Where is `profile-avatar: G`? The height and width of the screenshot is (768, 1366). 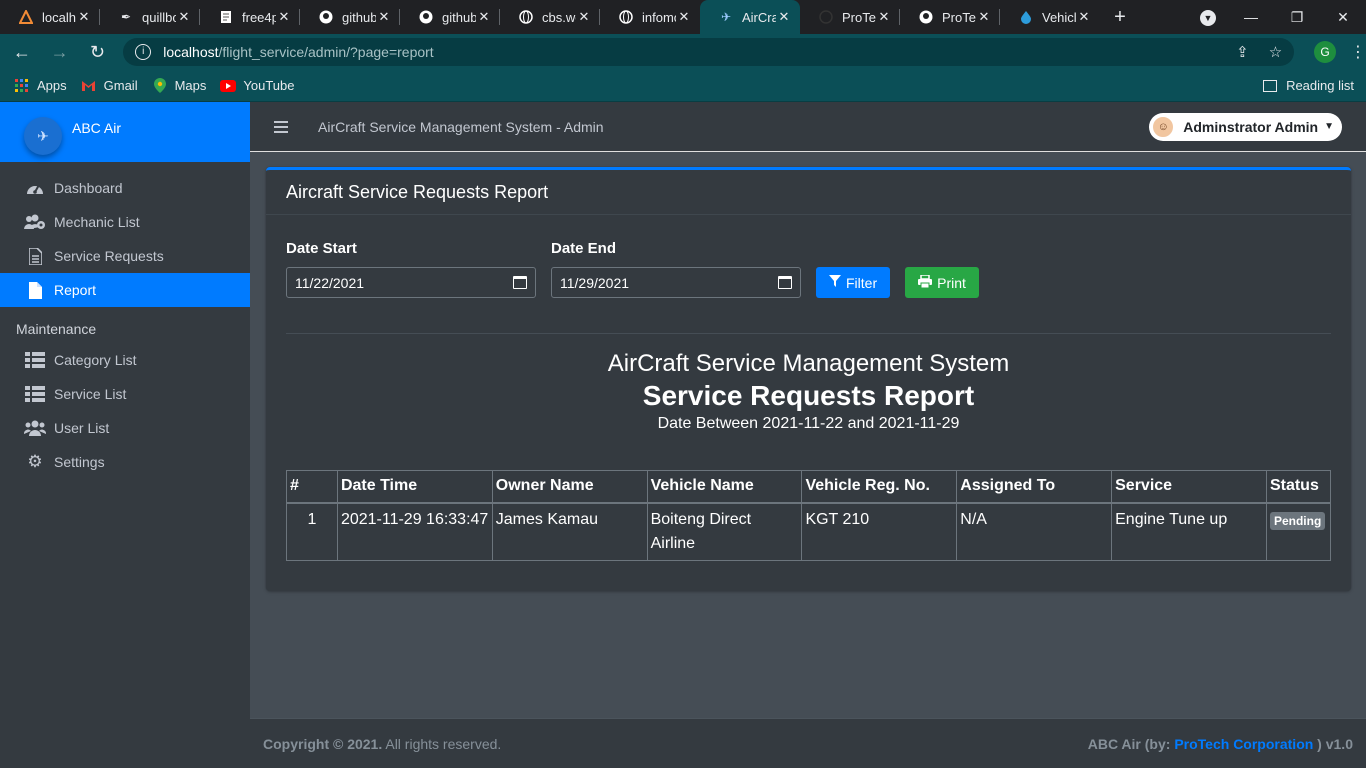 profile-avatar: G is located at coordinates (1325, 52).